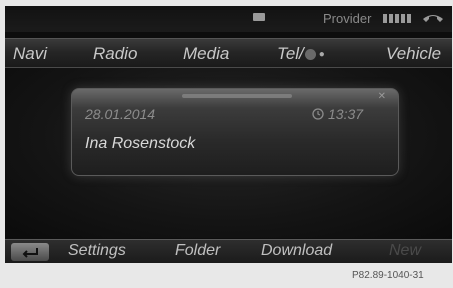 This screenshot has width=453, height=288. What do you see at coordinates (140, 143) in the screenshot?
I see `message-sender: Ina Rosenstock` at bounding box center [140, 143].